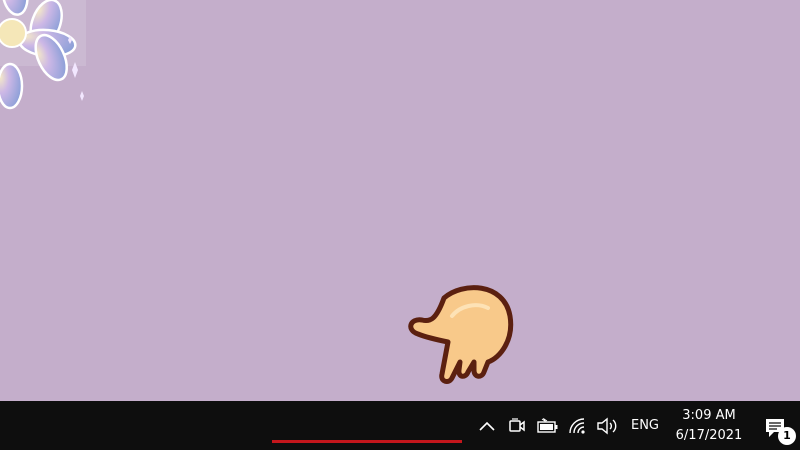  I want to click on chevron-up-icon, so click(487, 426).